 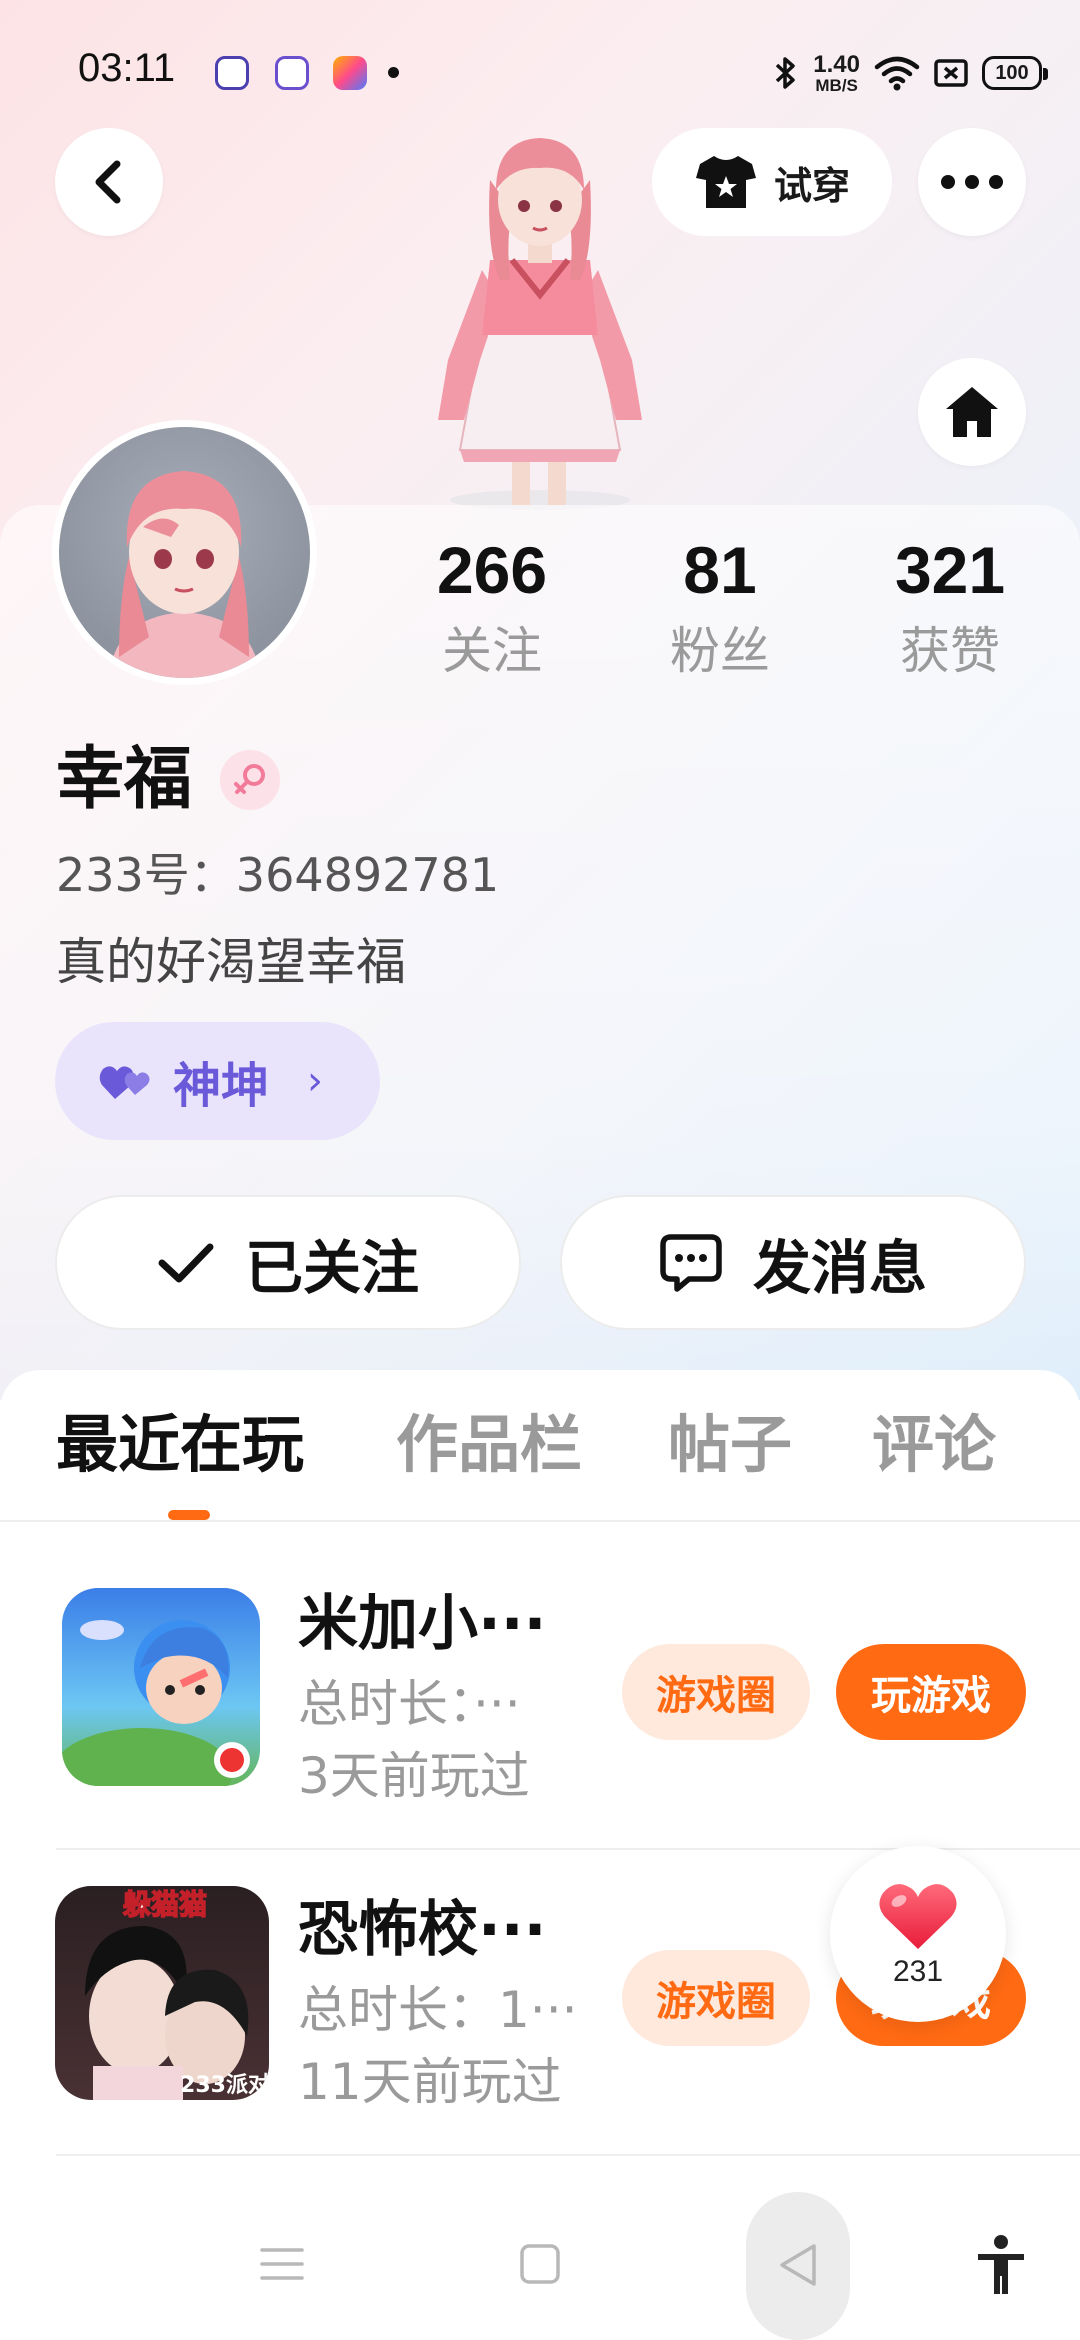 I want to click on back-button, so click(x=109, y=182).